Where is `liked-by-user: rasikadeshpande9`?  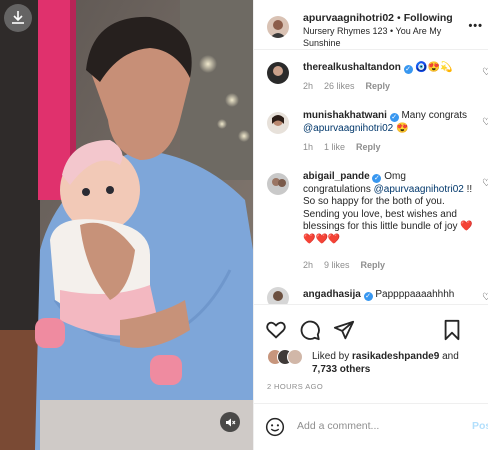 liked-by-user: rasikadeshpande9 is located at coordinates (395, 356).